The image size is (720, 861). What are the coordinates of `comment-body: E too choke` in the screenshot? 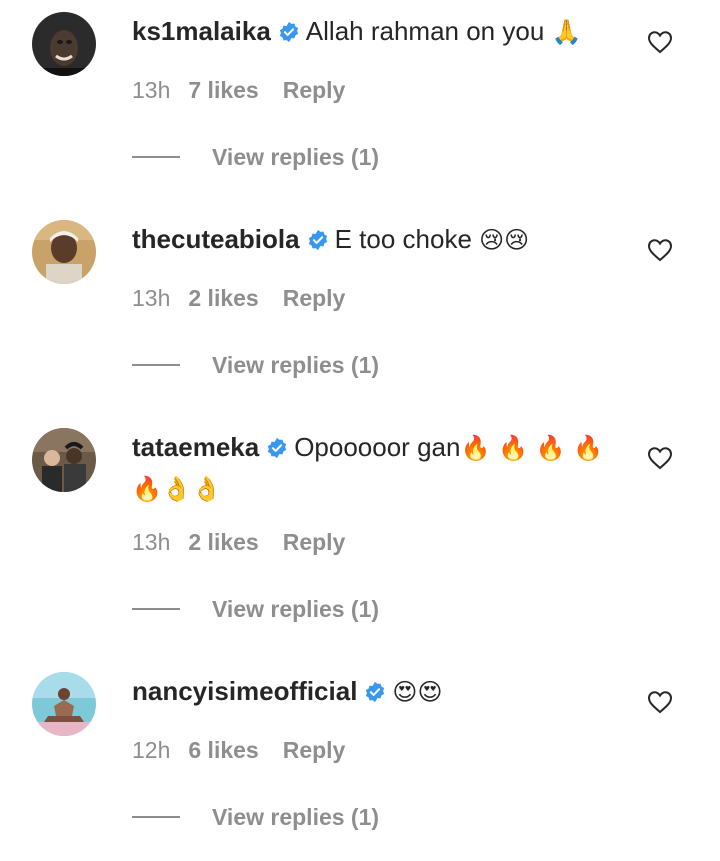 It's located at (403, 239).